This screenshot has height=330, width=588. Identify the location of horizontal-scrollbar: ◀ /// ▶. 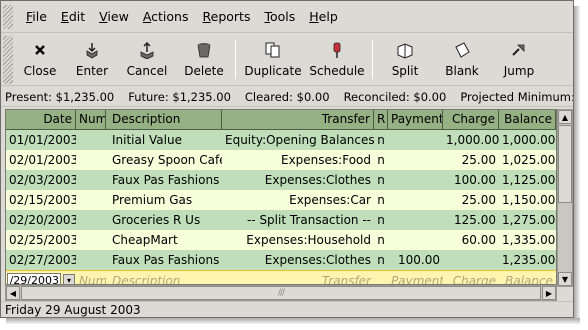
(281, 293).